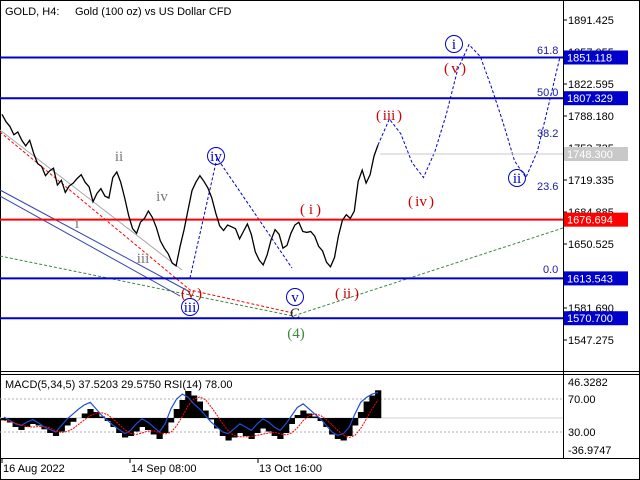 The image size is (640, 480). I want to click on y-tick-label: 1788.180, so click(591, 117).